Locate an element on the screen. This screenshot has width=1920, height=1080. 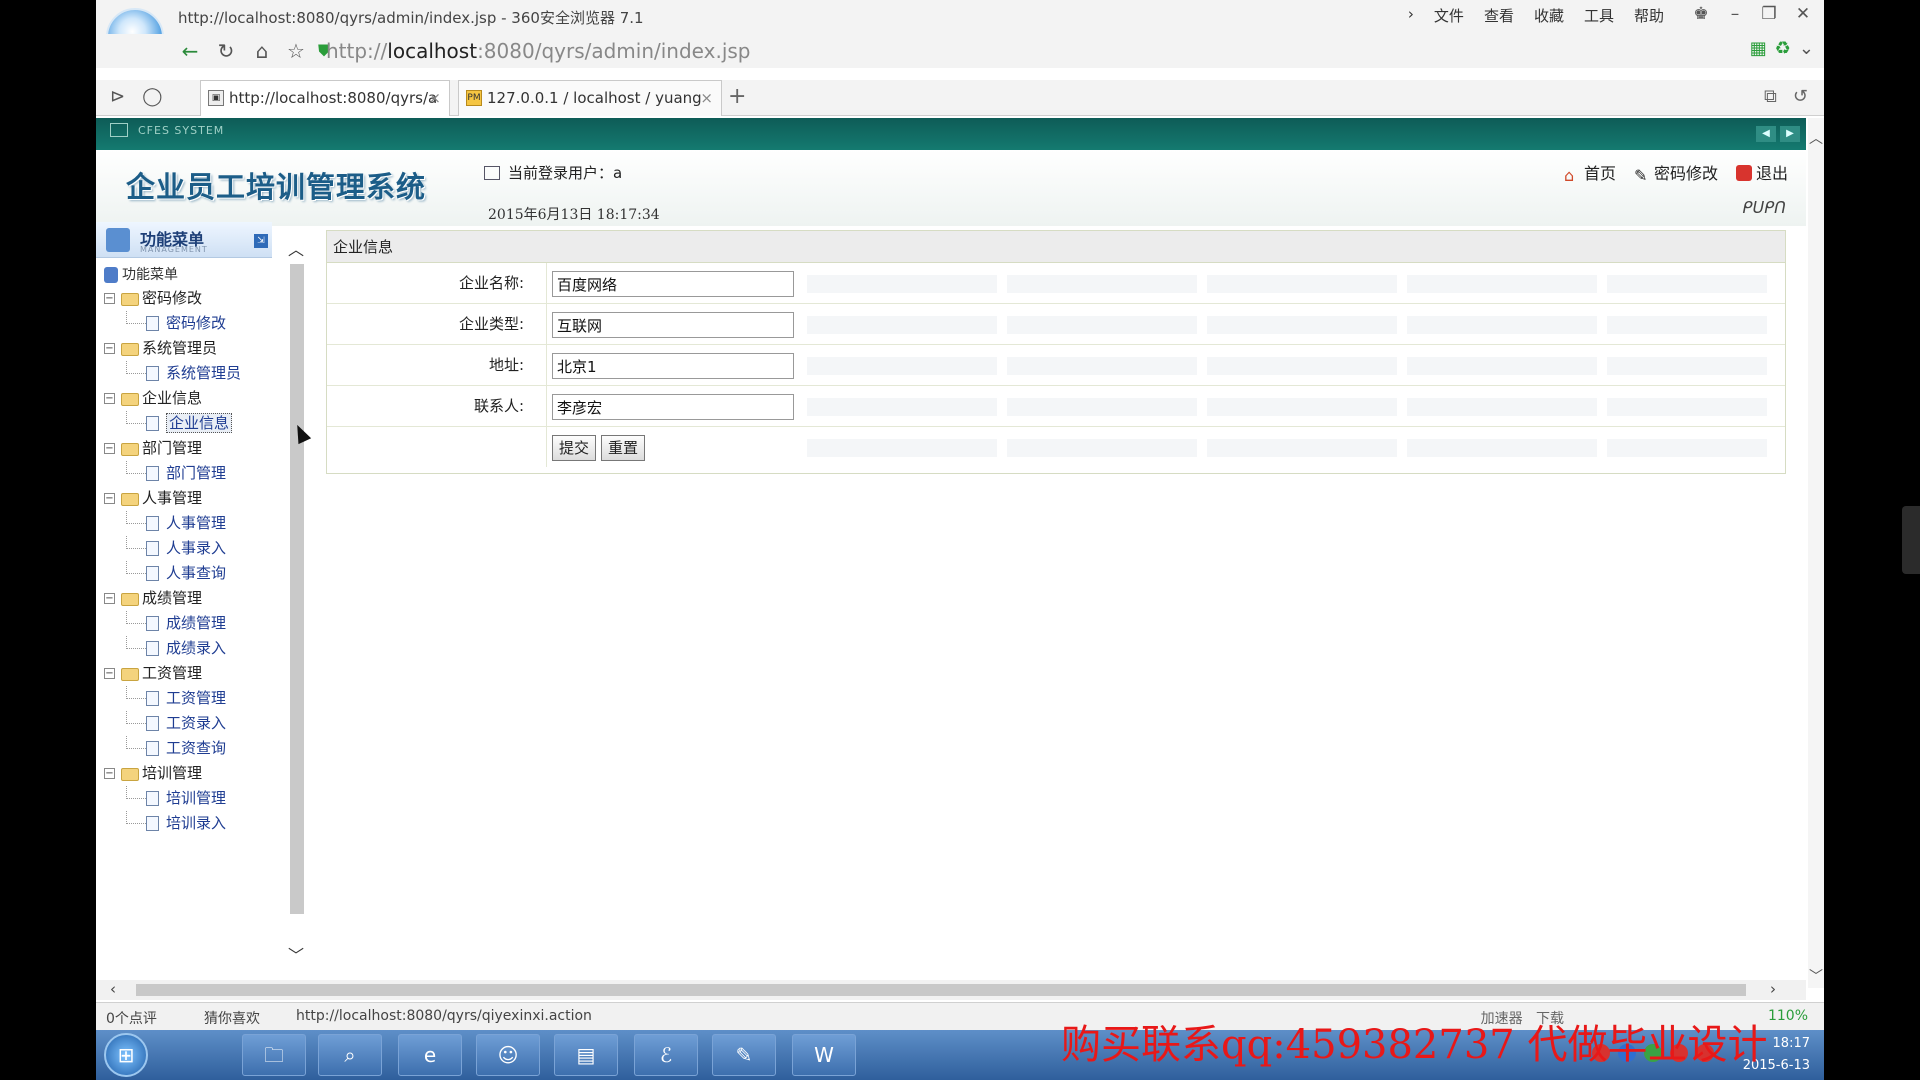
menu-item: 成绩录入 is located at coordinates (171, 648).